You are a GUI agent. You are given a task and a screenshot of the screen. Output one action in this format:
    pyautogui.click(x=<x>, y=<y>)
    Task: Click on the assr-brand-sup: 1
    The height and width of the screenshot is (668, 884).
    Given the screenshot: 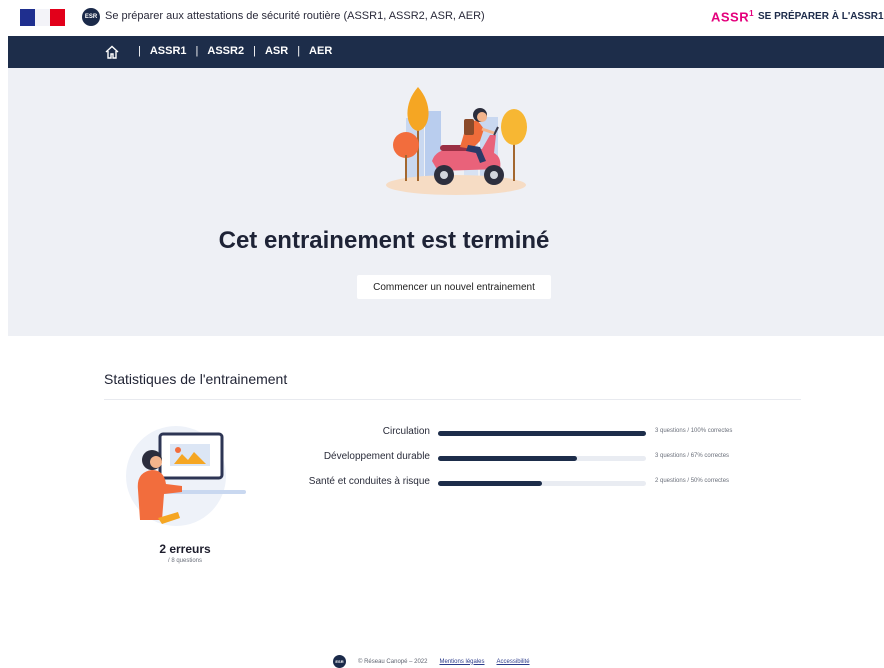 What is the action you would take?
    pyautogui.click(x=752, y=13)
    